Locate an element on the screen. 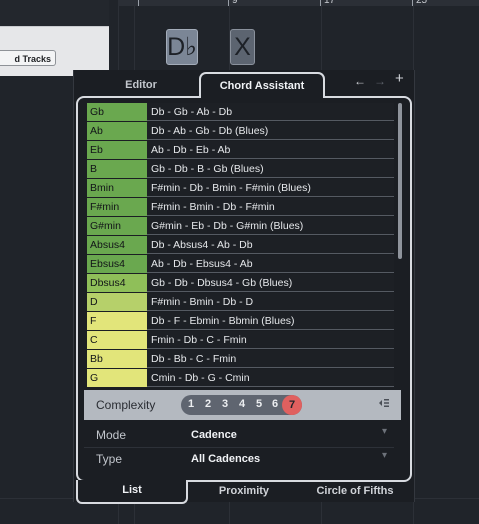 This screenshot has width=479, height=524. chord-progression-cell: G#min - Eb - Db - G#min (Blues) is located at coordinates (270, 226).